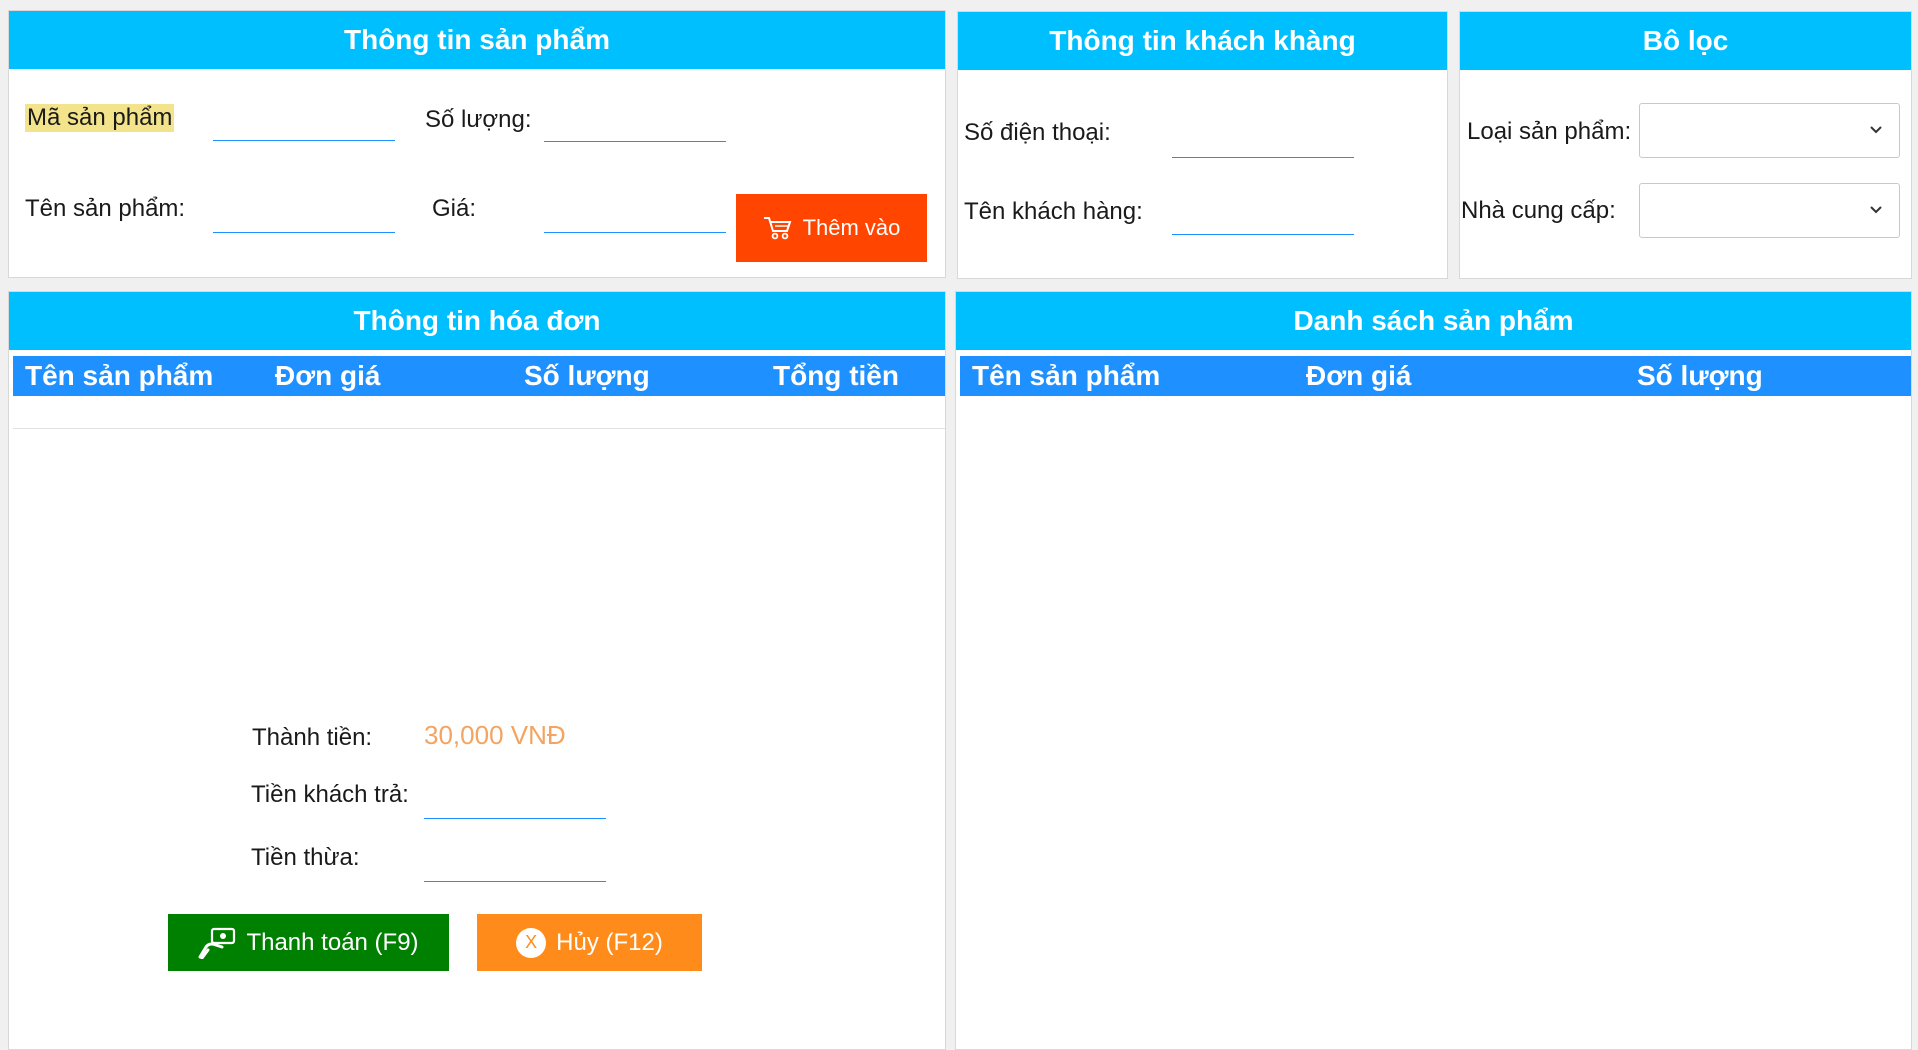  What do you see at coordinates (1202, 41) in the screenshot?
I see `customer-info-title: Thông tin khách khàng` at bounding box center [1202, 41].